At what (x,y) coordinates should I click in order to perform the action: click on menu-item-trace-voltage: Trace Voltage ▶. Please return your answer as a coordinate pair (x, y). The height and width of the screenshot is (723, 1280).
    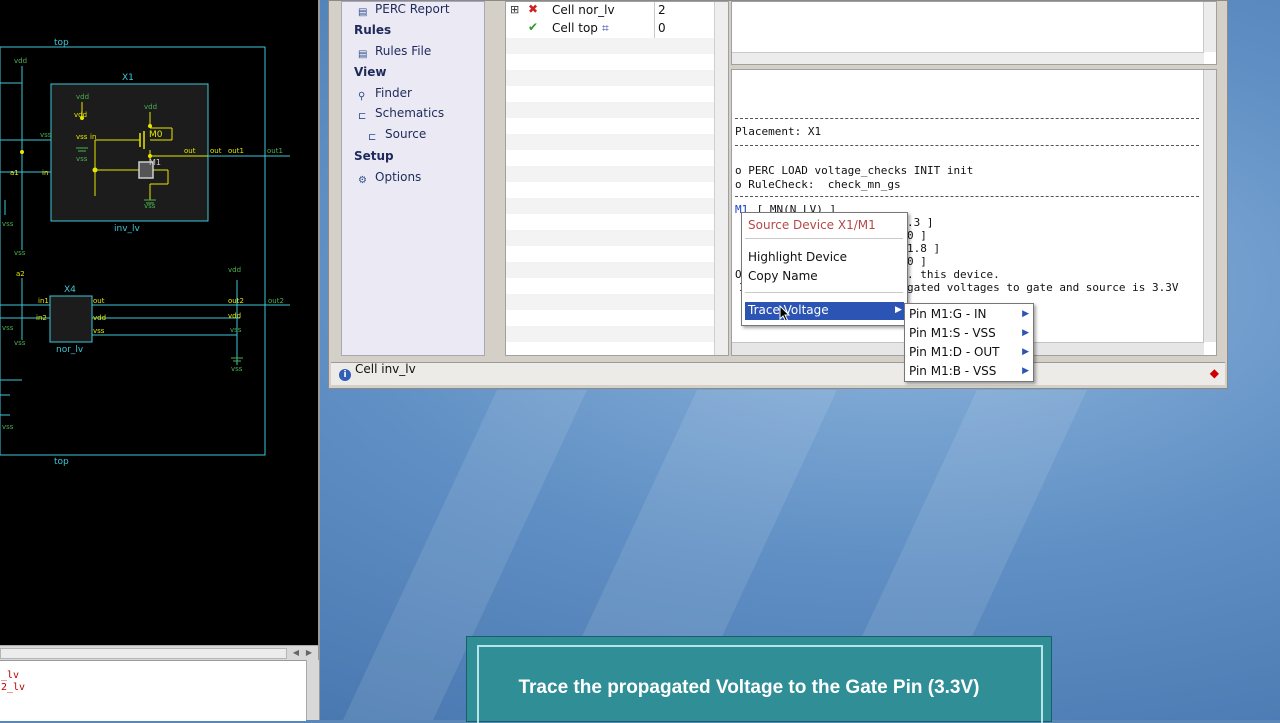
    Looking at the image, I should click on (824, 311).